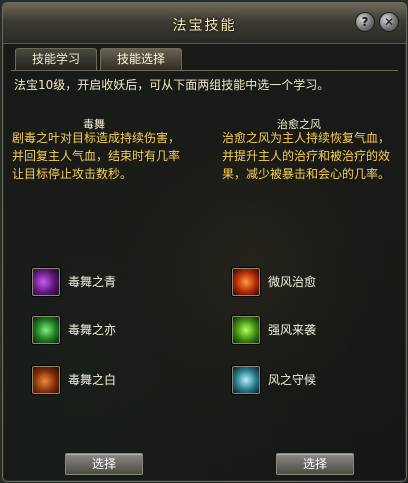 The image size is (408, 483). I want to click on tab-divider, so click(204, 70).